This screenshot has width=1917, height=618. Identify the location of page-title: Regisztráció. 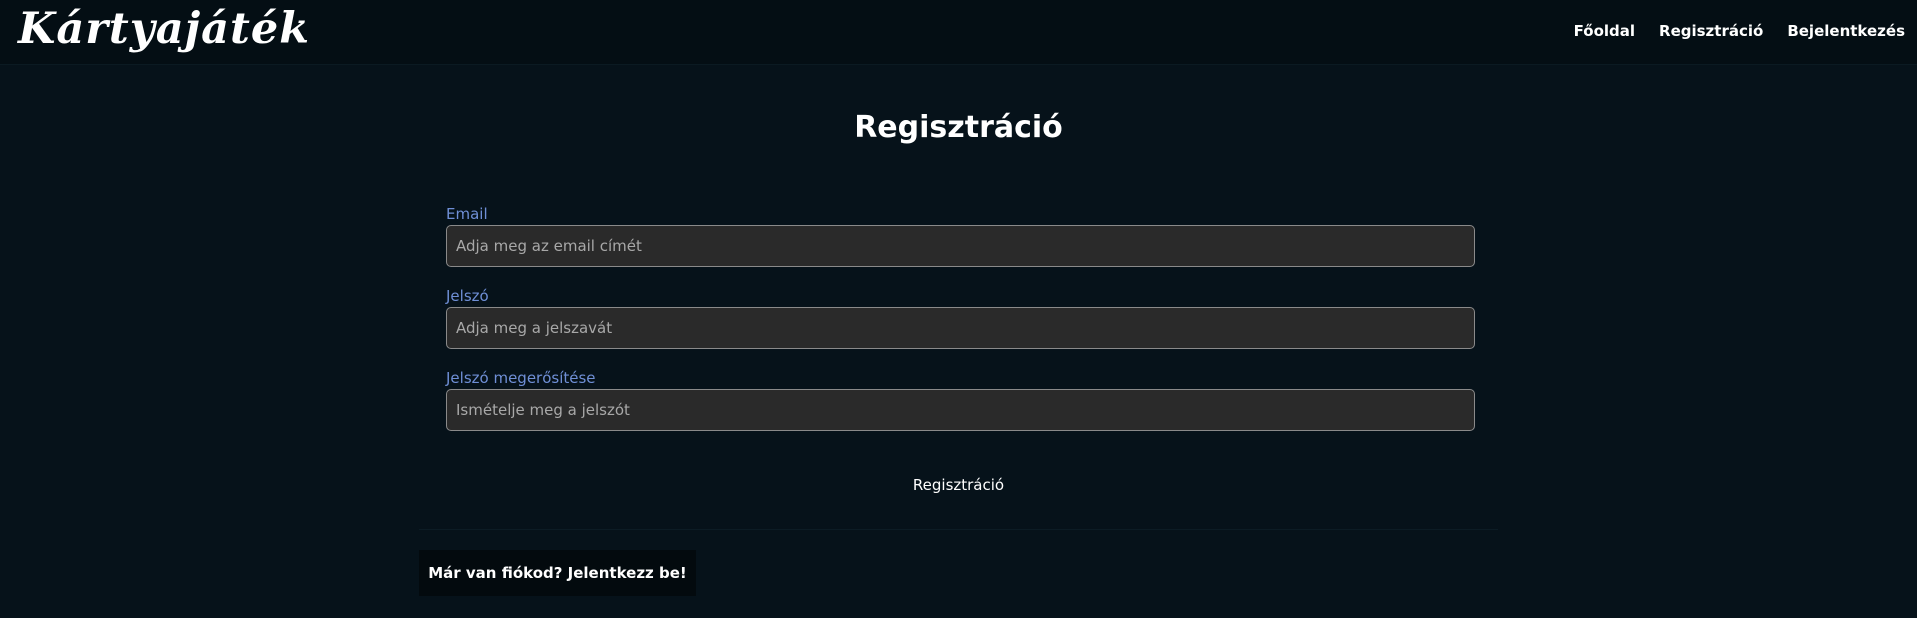
(958, 127).